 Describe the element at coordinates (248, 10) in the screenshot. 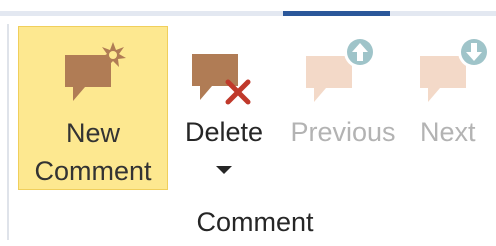

I see `ribbon-tab-strip` at that location.